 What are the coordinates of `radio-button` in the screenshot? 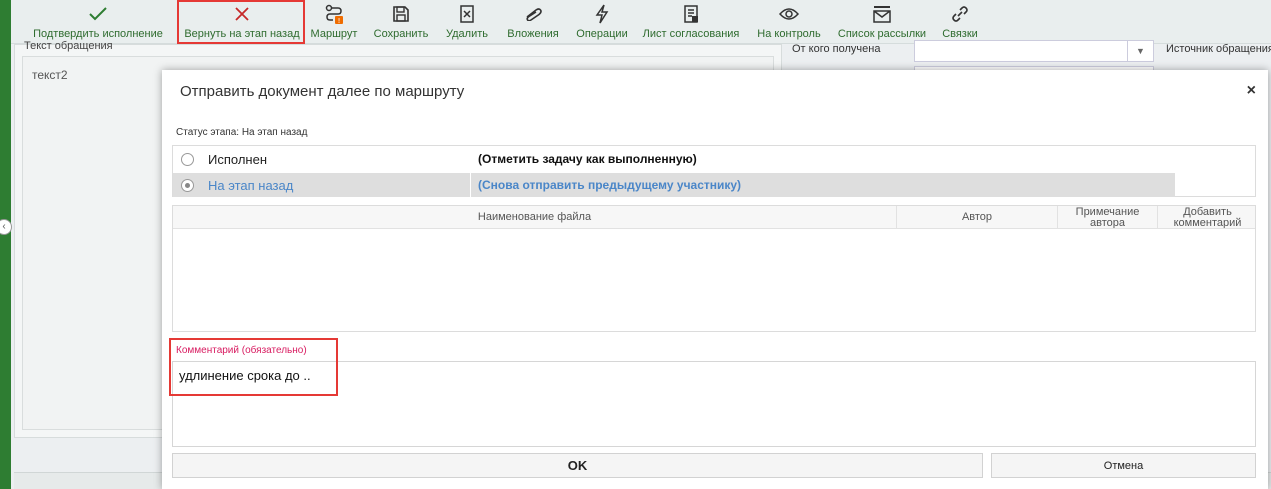 It's located at (187, 159).